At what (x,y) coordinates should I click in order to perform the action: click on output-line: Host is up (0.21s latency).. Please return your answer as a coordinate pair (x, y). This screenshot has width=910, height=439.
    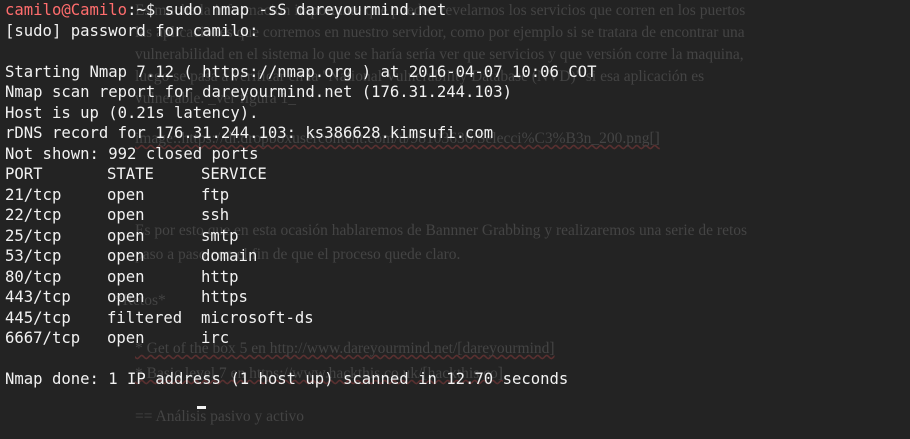
    Looking at the image, I should click on (132, 112).